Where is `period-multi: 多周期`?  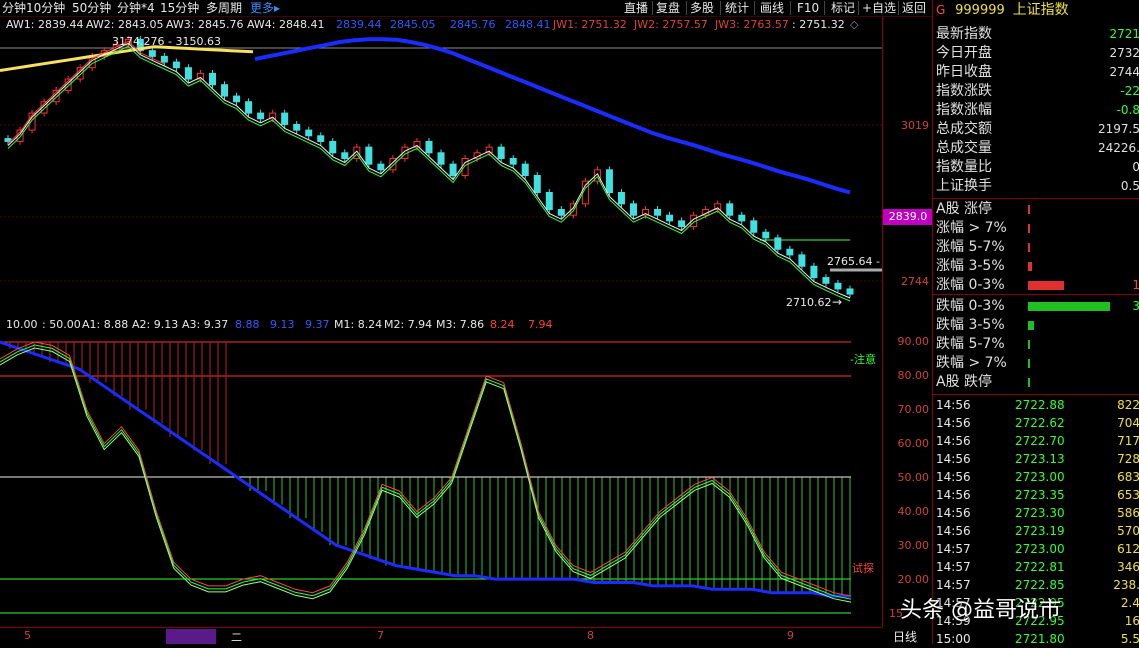 period-multi: 多周期 is located at coordinates (224, 8).